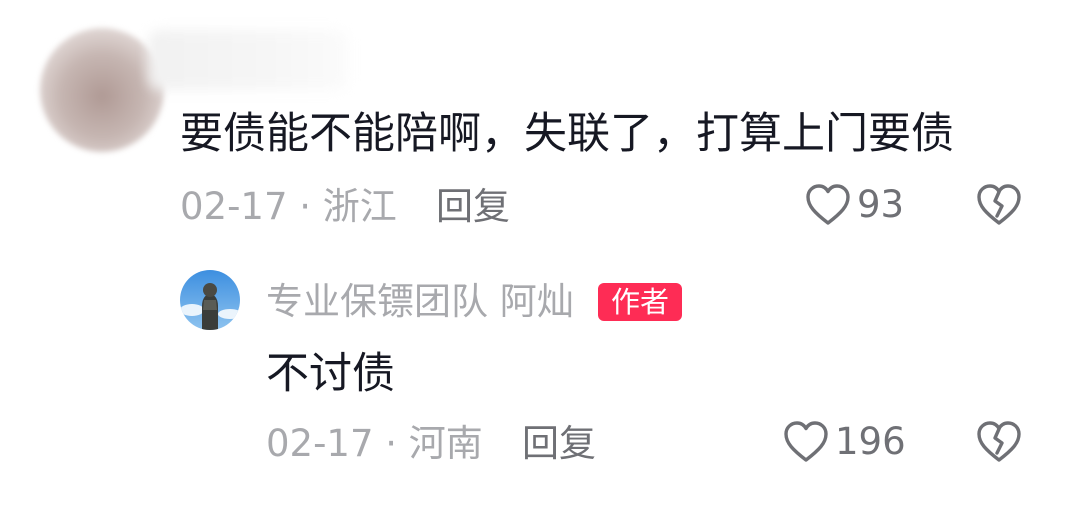 The height and width of the screenshot is (522, 1080). I want to click on reply-like-count: 196, so click(870, 441).